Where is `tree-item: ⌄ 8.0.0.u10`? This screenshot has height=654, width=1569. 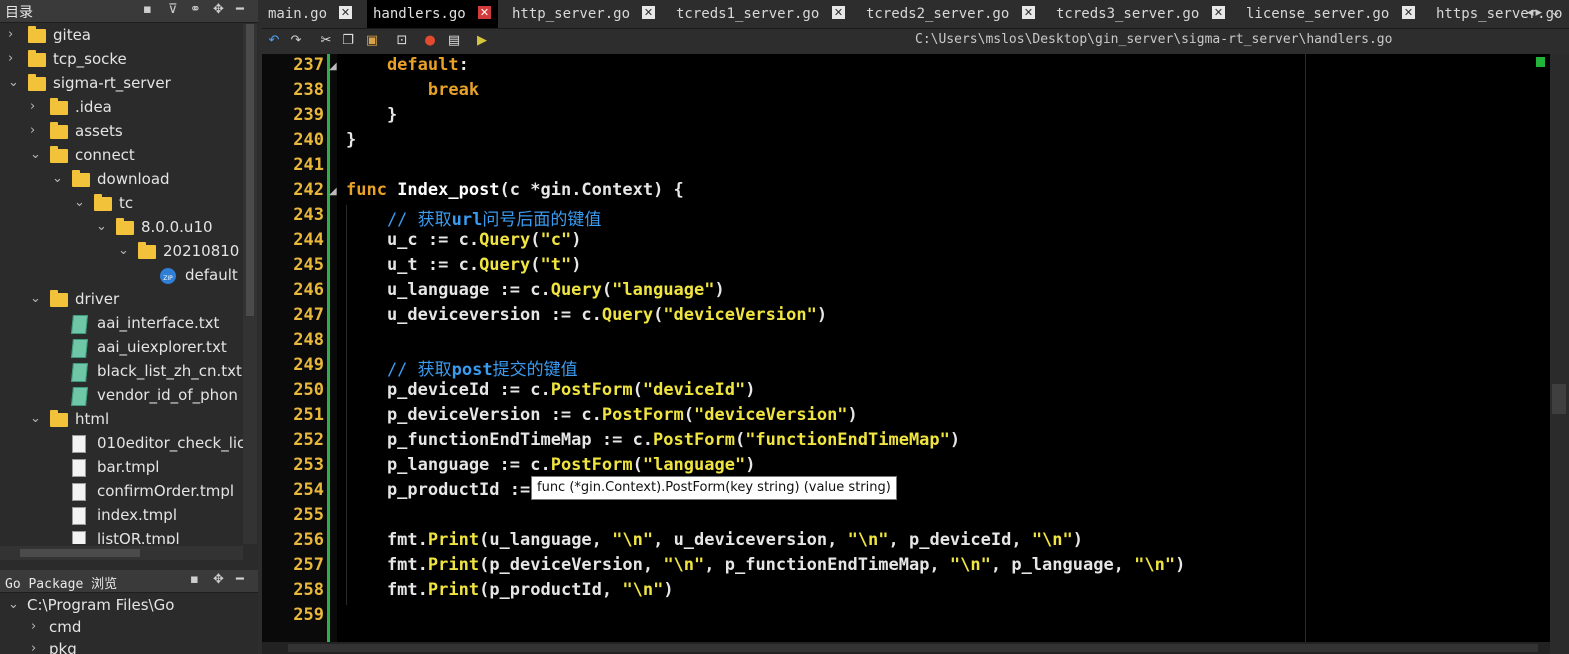 tree-item: ⌄ 8.0.0.u10 is located at coordinates (121, 228).